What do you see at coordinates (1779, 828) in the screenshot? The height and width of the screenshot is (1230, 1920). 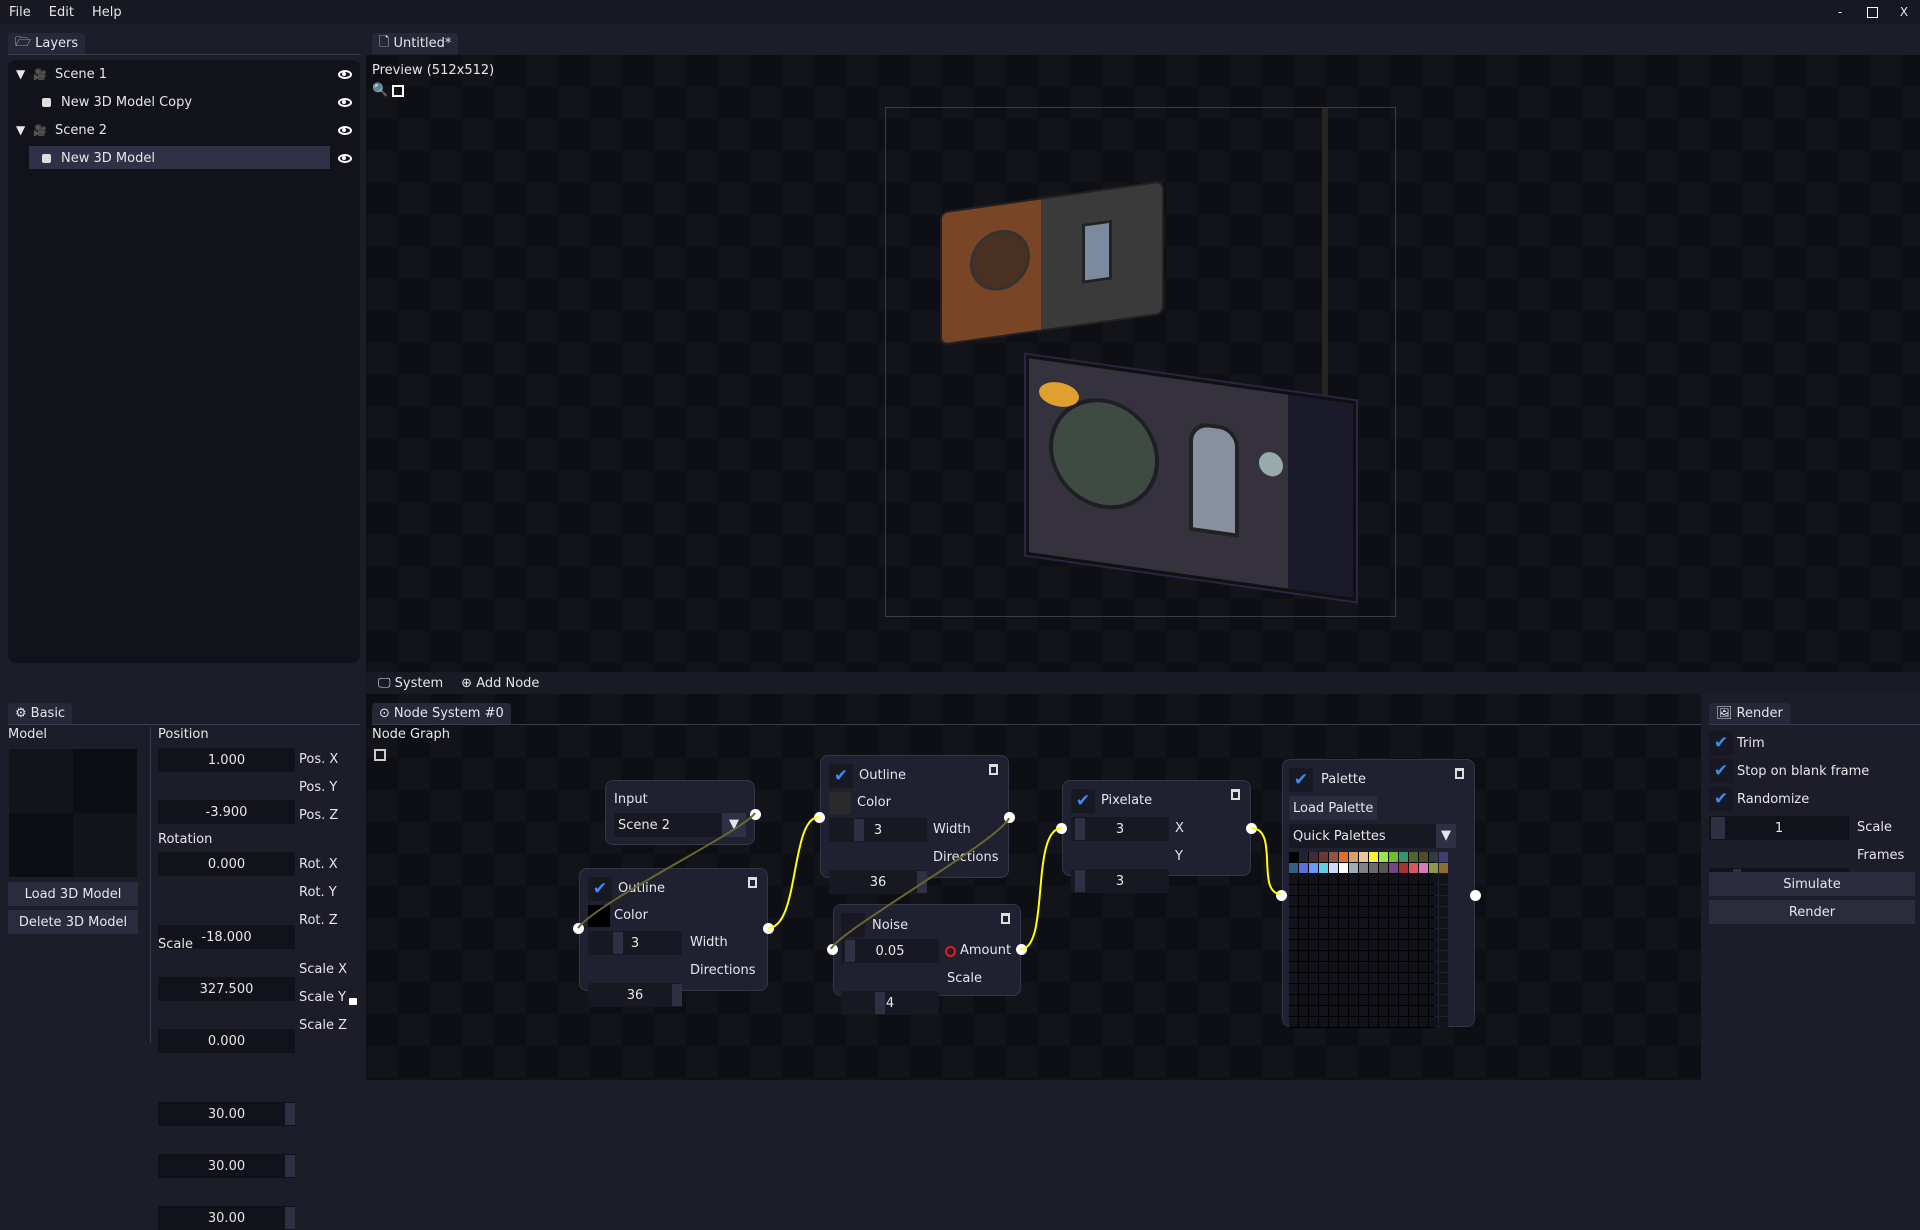 I see `render-scale-input: 1` at bounding box center [1779, 828].